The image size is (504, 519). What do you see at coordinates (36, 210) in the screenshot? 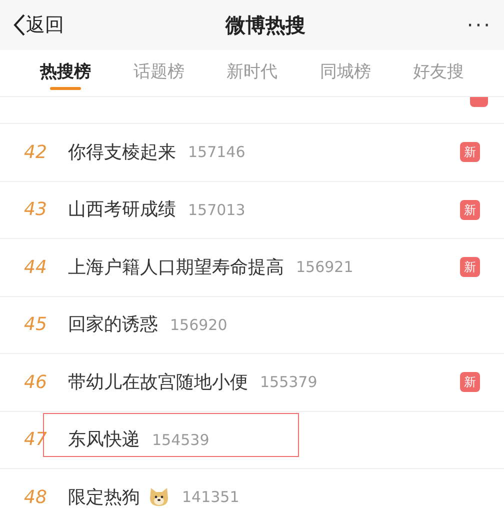
I see `rank-number: 43` at bounding box center [36, 210].